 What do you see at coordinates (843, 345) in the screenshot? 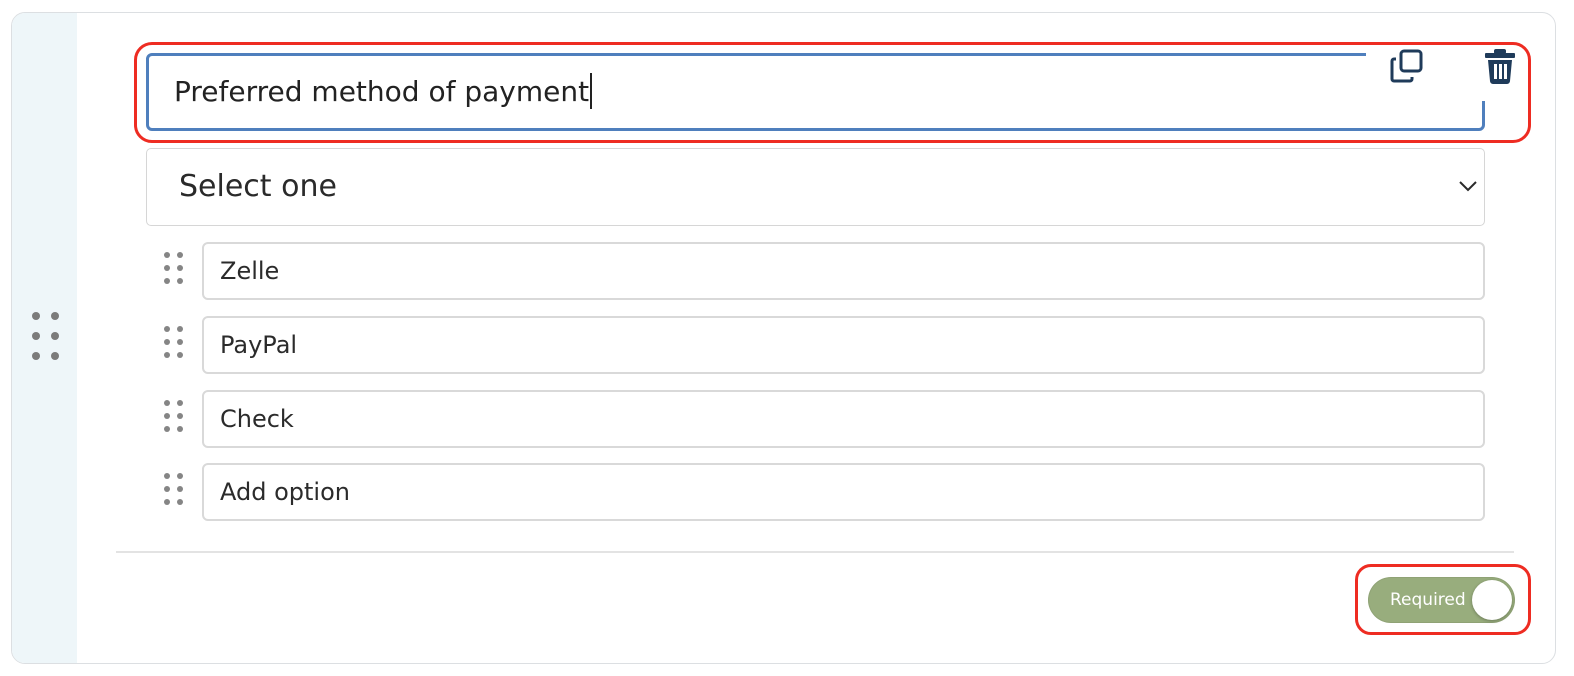
I see `option-input: PayPal` at bounding box center [843, 345].